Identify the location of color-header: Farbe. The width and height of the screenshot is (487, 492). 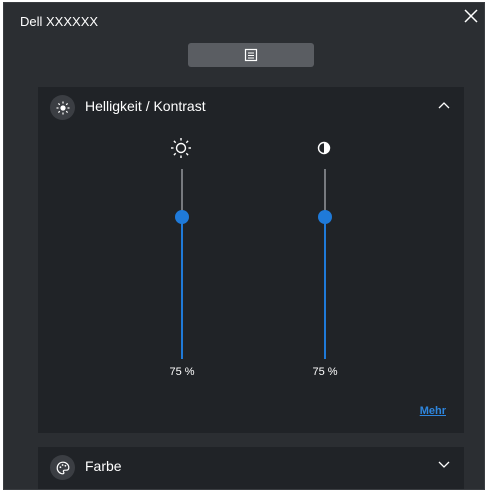
(251, 465).